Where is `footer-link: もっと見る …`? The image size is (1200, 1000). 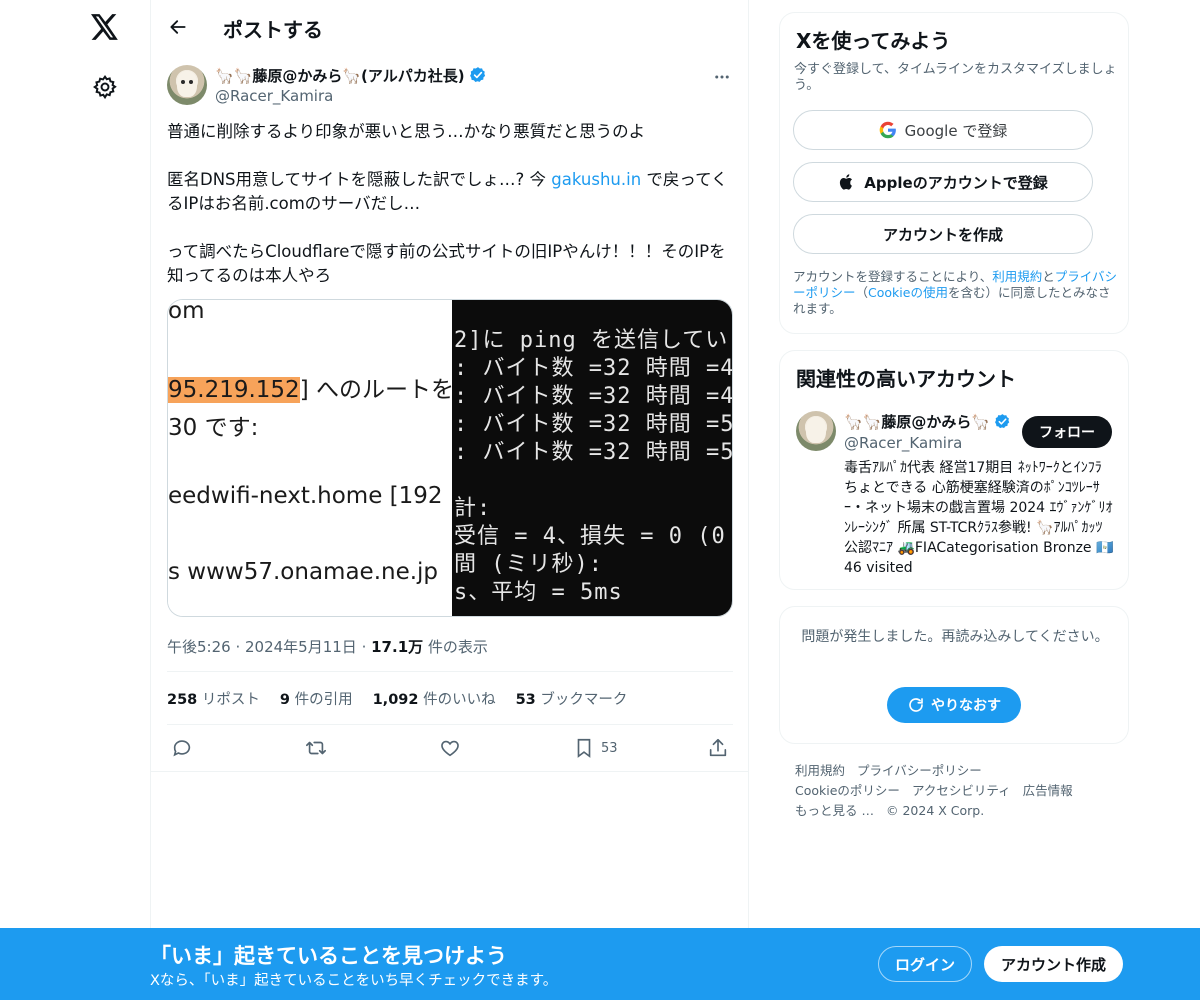 footer-link: もっと見る … is located at coordinates (834, 810).